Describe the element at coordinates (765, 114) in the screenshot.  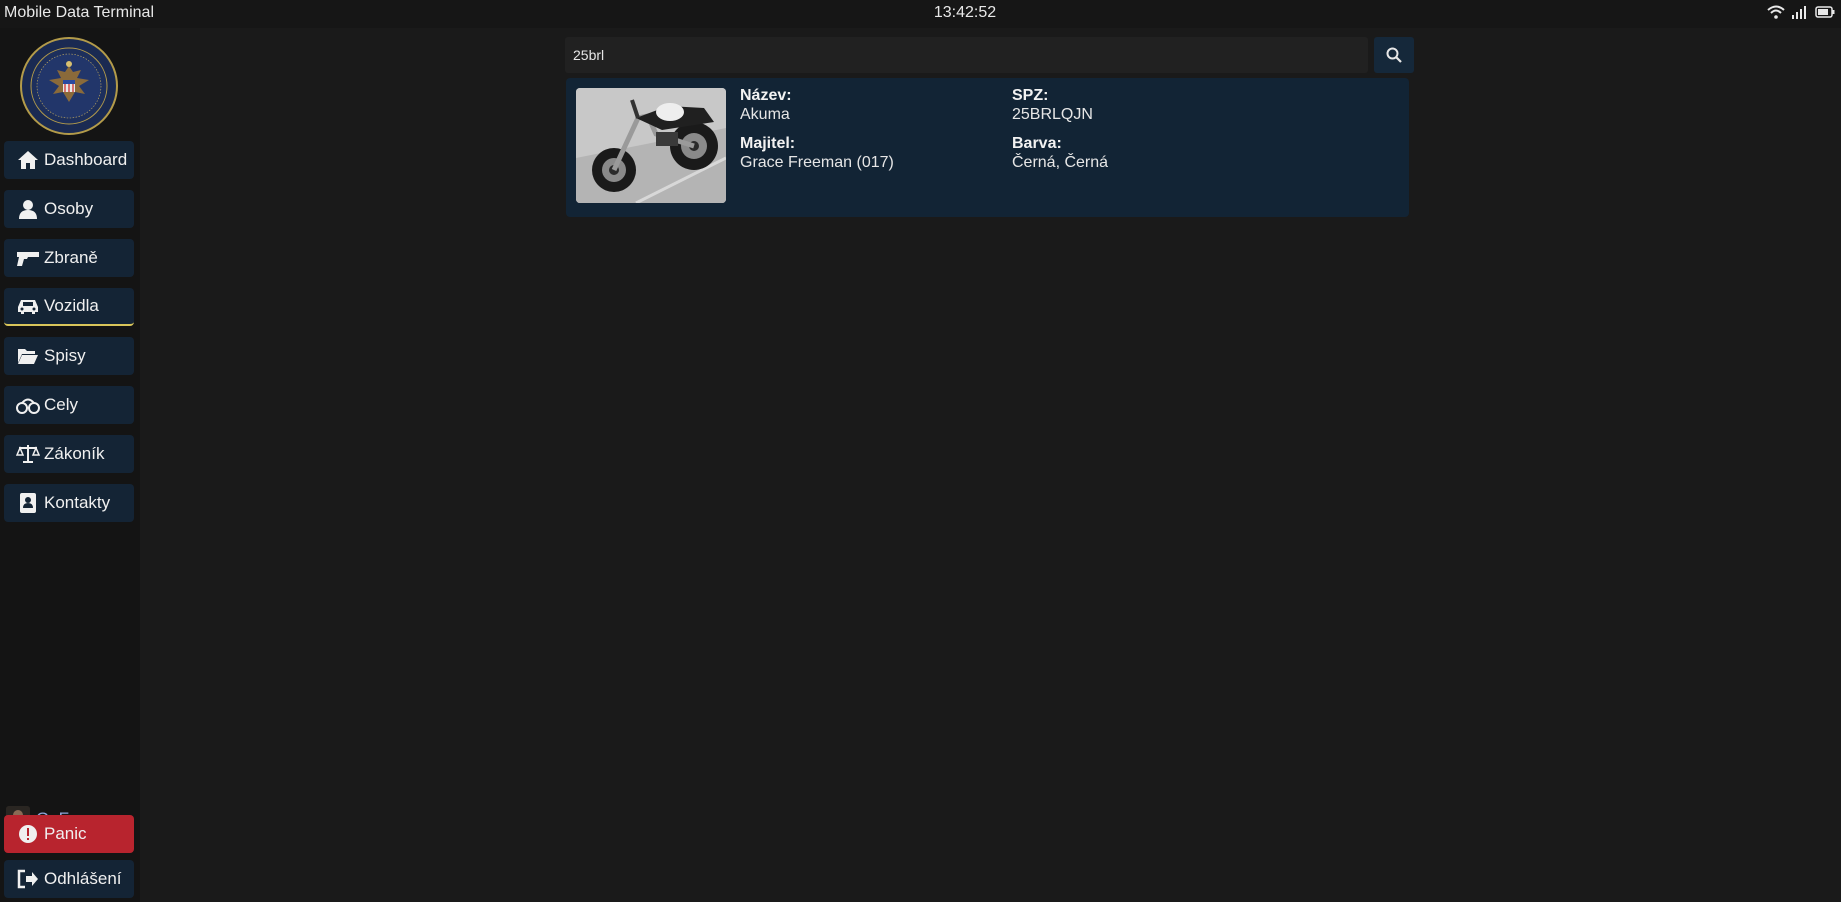
I see `name-value: Akuma` at that location.